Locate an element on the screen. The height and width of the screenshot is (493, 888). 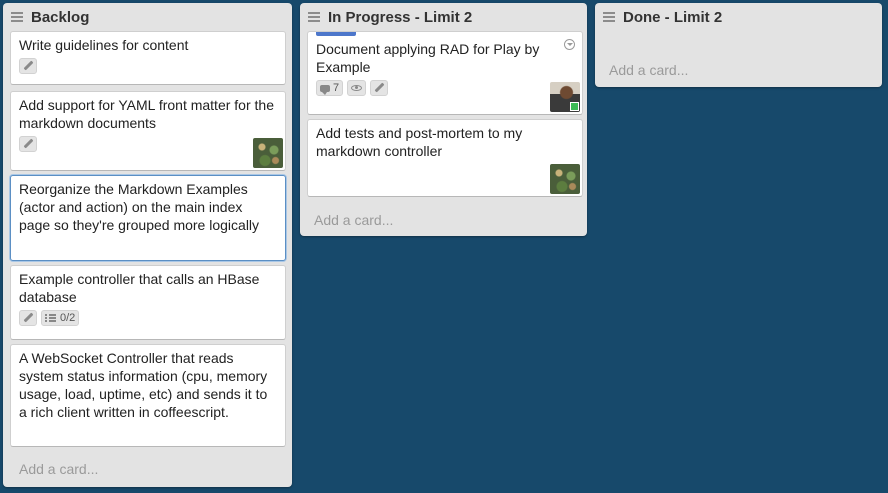
comments-badge: 7 is located at coordinates (330, 88).